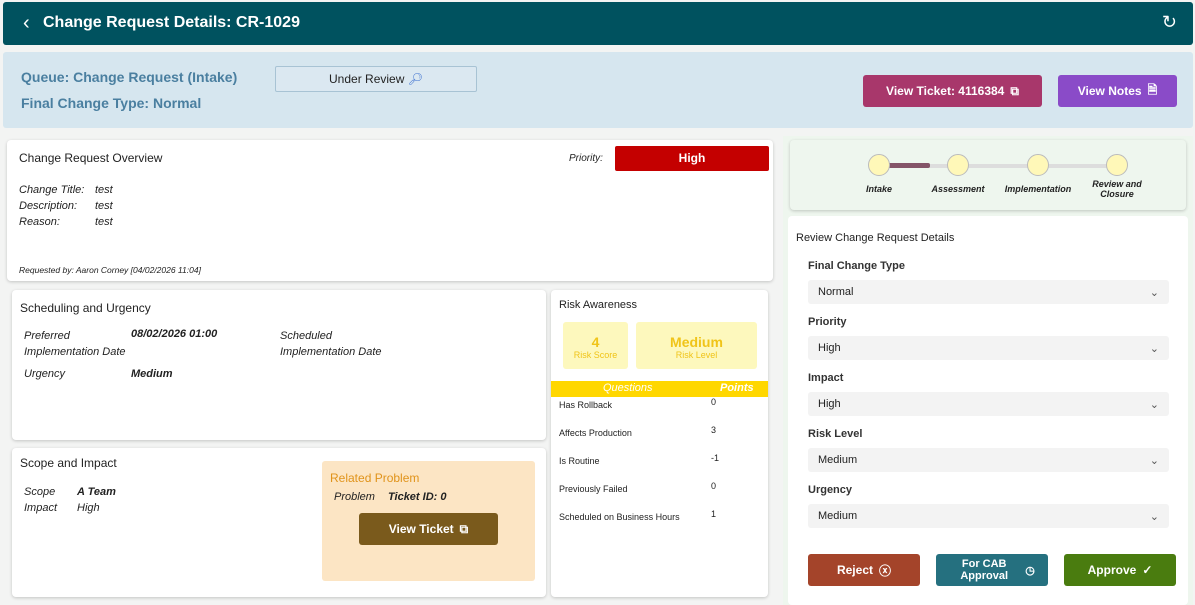 This screenshot has width=1195, height=605. Describe the element at coordinates (354, 497) in the screenshot. I see `problem-label: Problem` at that location.